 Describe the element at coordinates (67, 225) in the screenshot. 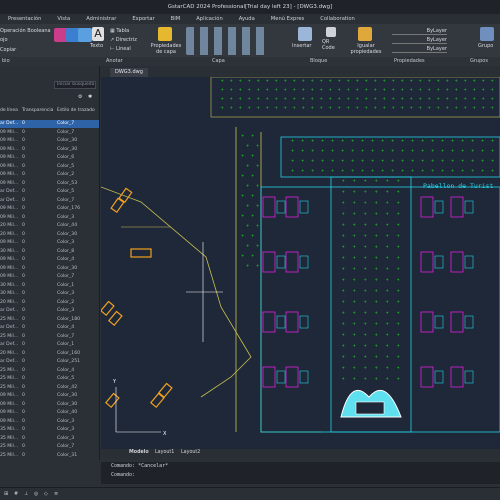

I see `row-plotstyle: Color_44` at that location.